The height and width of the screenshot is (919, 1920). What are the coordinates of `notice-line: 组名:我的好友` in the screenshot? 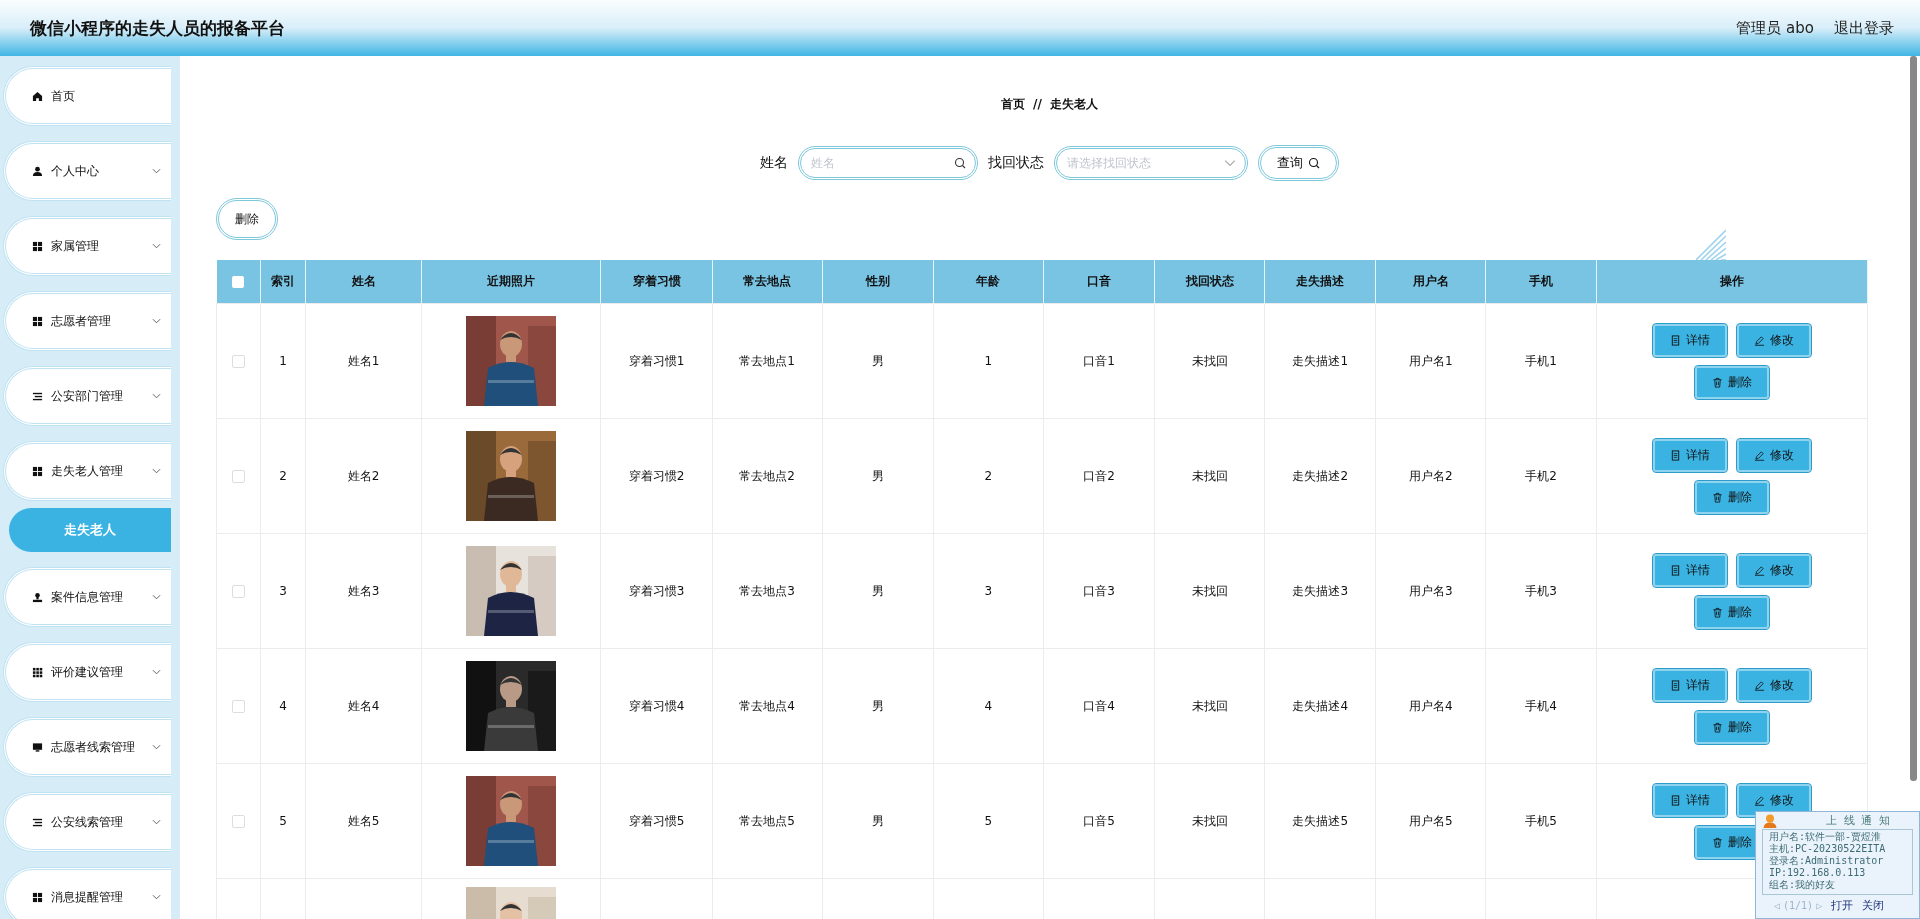 It's located at (1803, 885).